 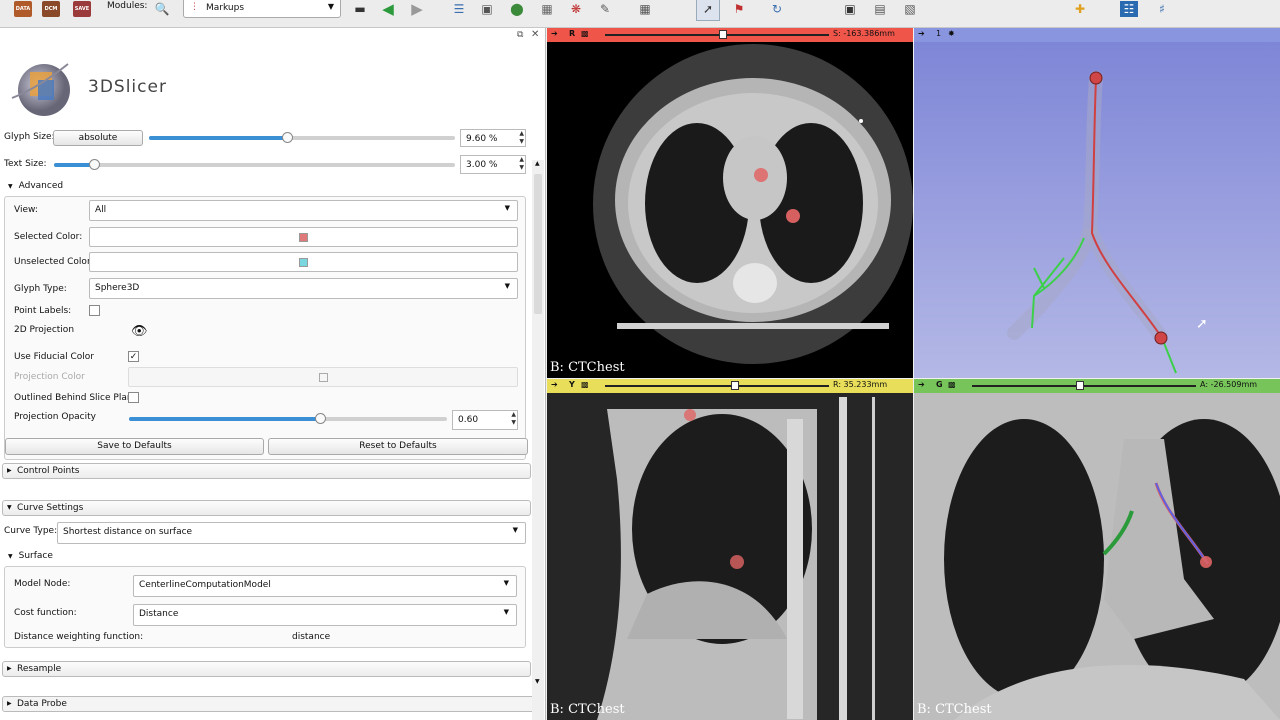 I want to click on use-fiducial-label: Use Fiducial Color, so click(x=54, y=357).